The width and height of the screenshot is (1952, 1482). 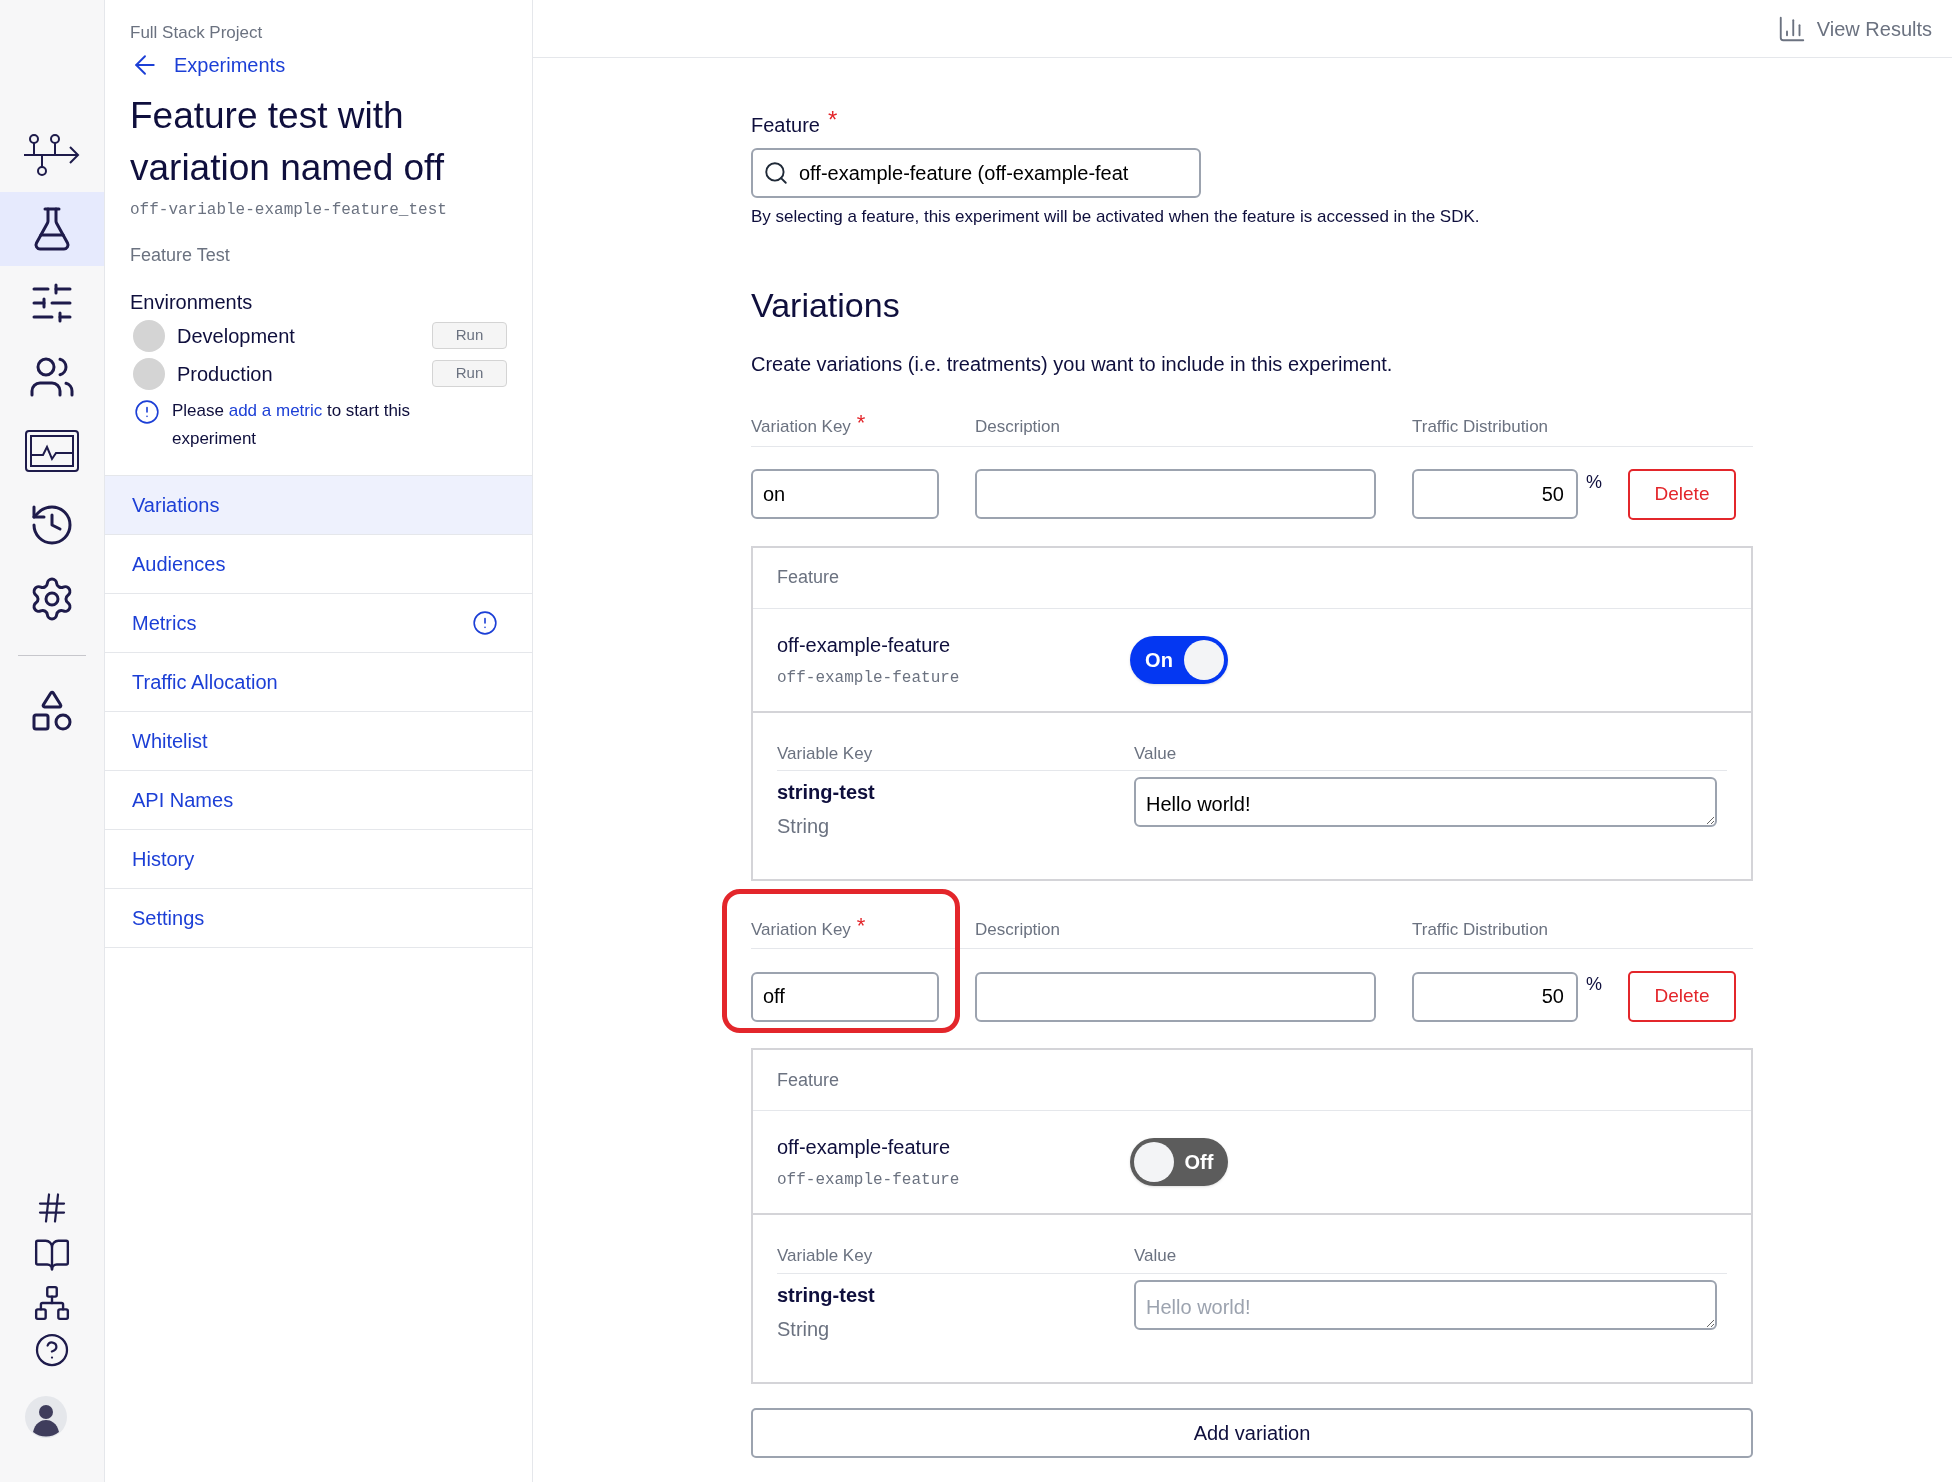 What do you see at coordinates (1252, 1432) in the screenshot?
I see `add-variation-button: Add variation` at bounding box center [1252, 1432].